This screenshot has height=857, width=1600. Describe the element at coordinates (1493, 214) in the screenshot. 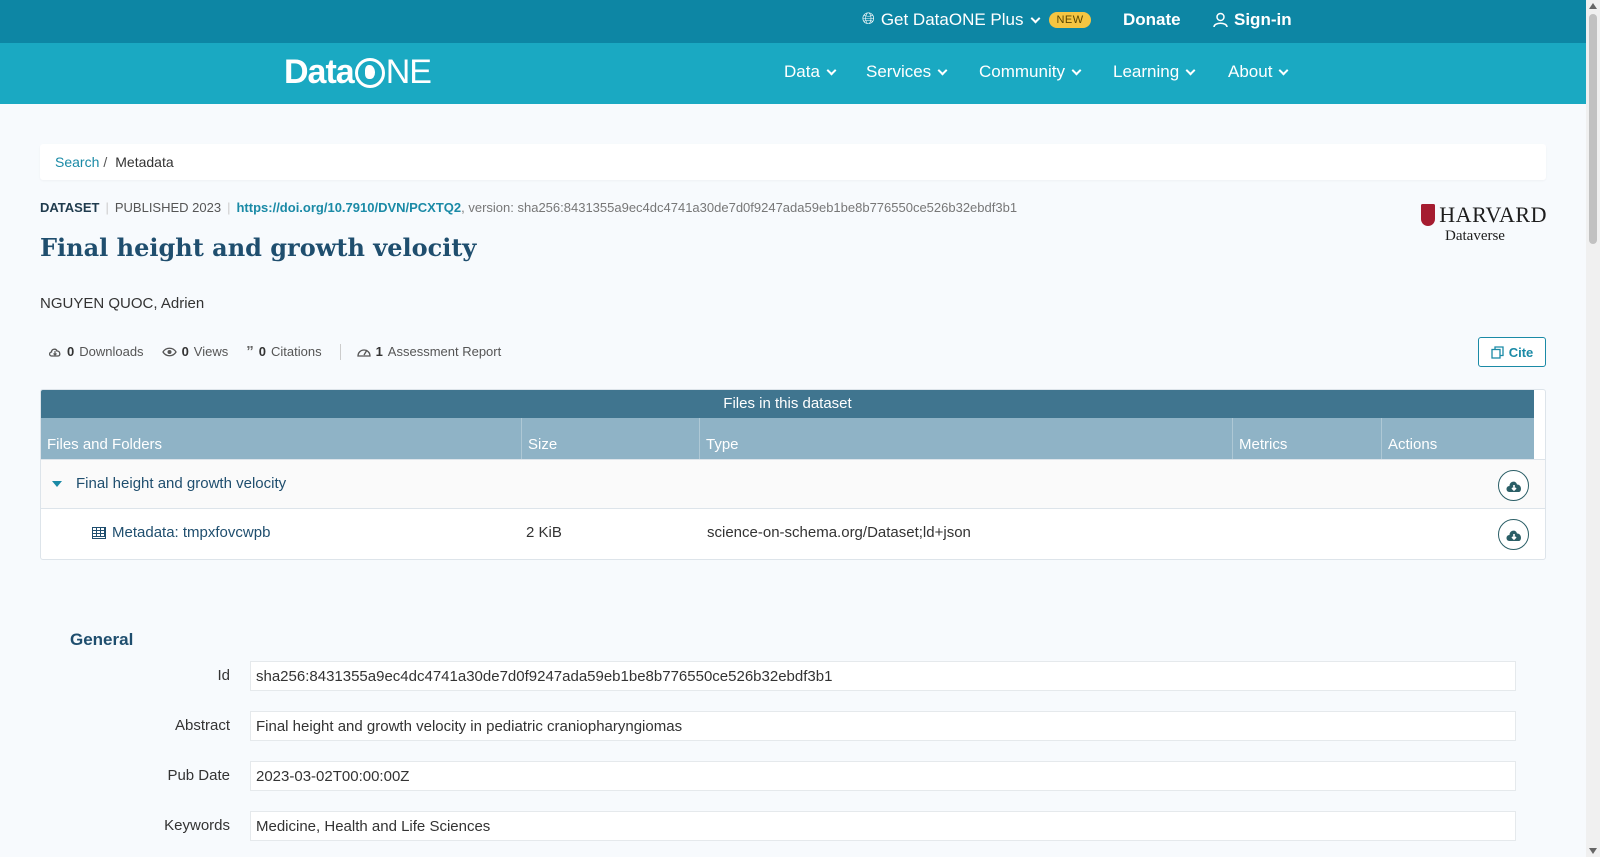

I see `repository-name: HARVARD` at that location.